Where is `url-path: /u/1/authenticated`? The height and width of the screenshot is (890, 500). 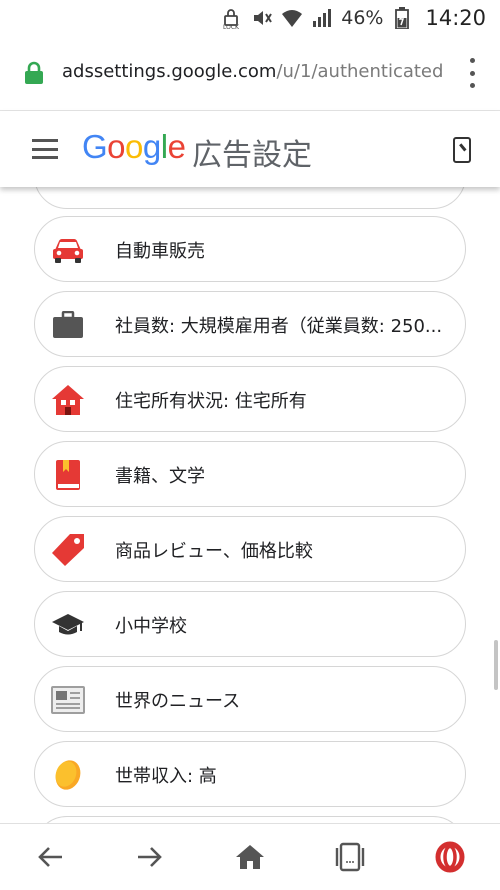 url-path: /u/1/authenticated is located at coordinates (360, 71).